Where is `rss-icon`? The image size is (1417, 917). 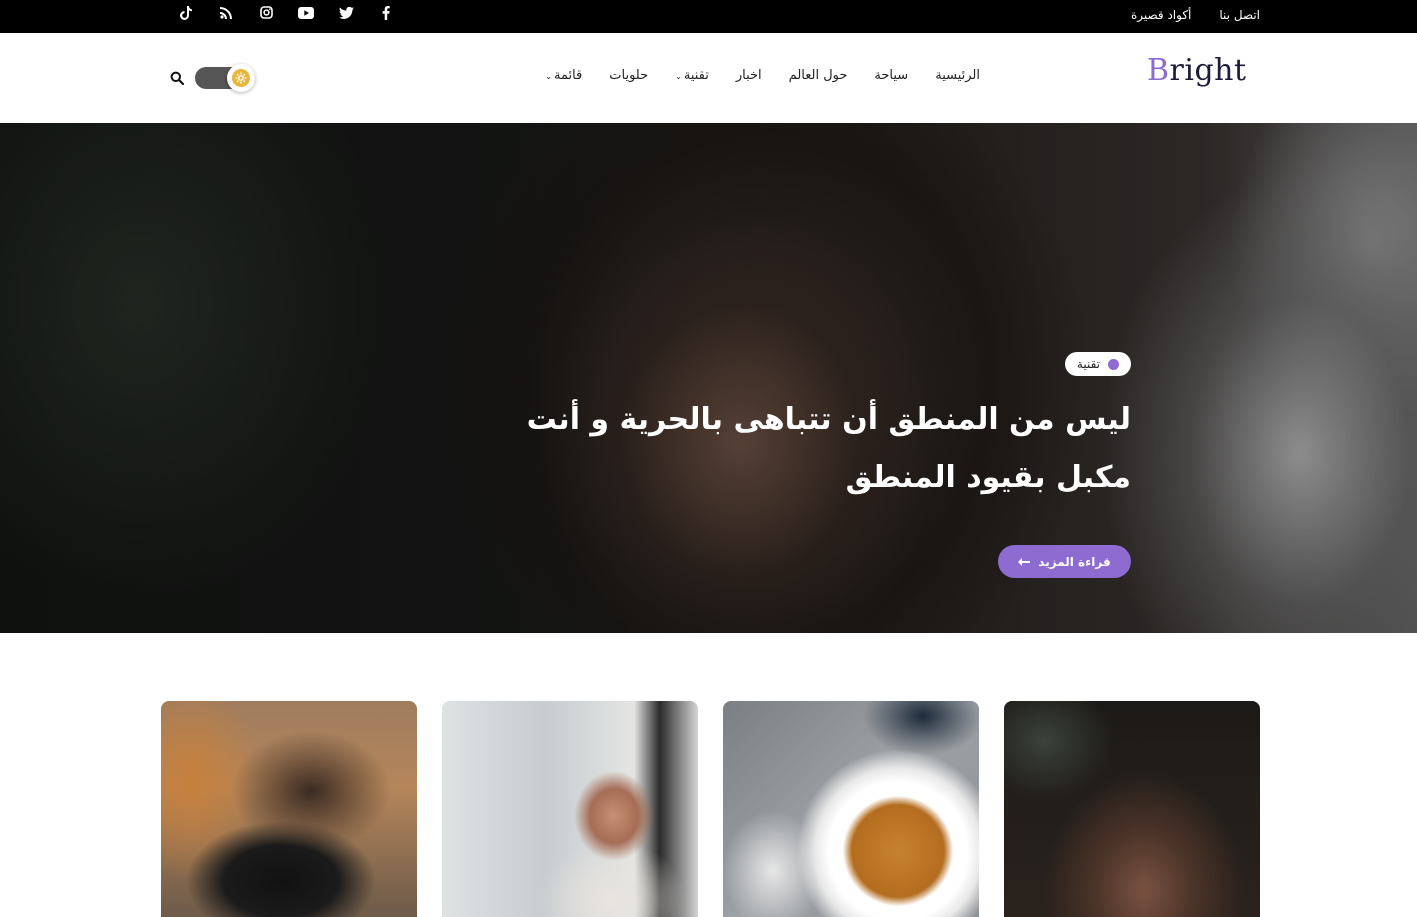
rss-icon is located at coordinates (226, 16).